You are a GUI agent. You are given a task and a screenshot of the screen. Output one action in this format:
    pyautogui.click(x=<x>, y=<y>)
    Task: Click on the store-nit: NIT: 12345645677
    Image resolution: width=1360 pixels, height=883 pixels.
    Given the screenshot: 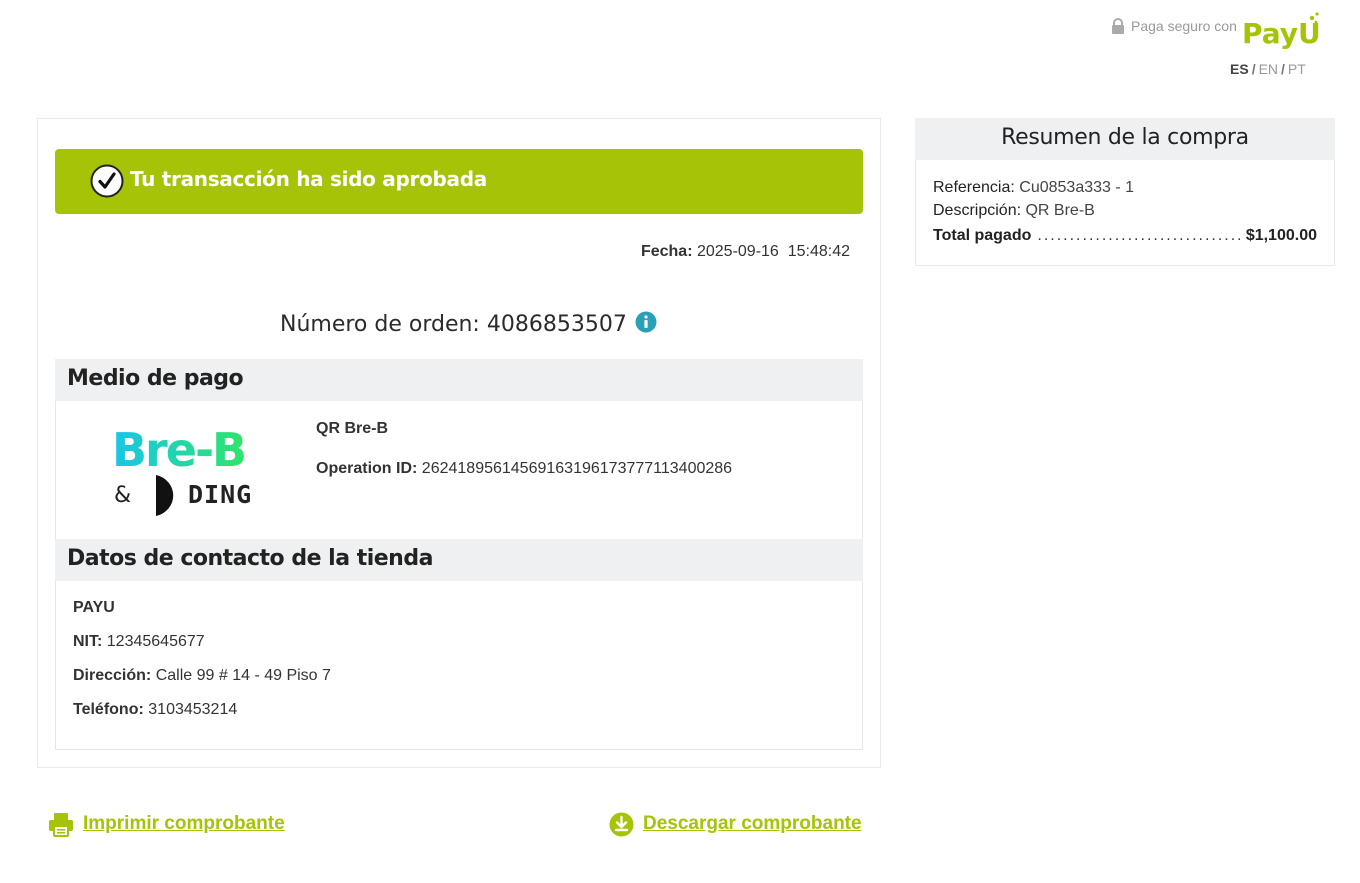 What is the action you would take?
    pyautogui.click(x=139, y=642)
    